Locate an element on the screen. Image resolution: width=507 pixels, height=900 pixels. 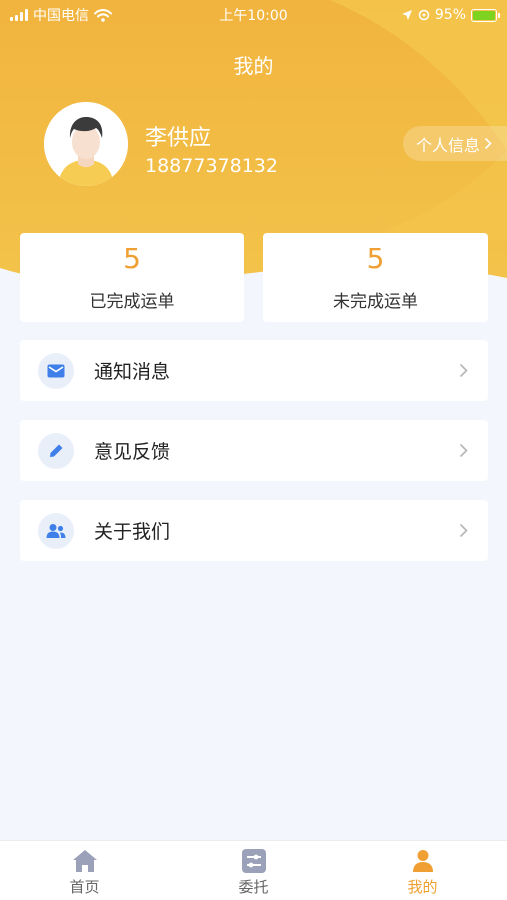
pending-orders-count: 5 is located at coordinates (375, 258).